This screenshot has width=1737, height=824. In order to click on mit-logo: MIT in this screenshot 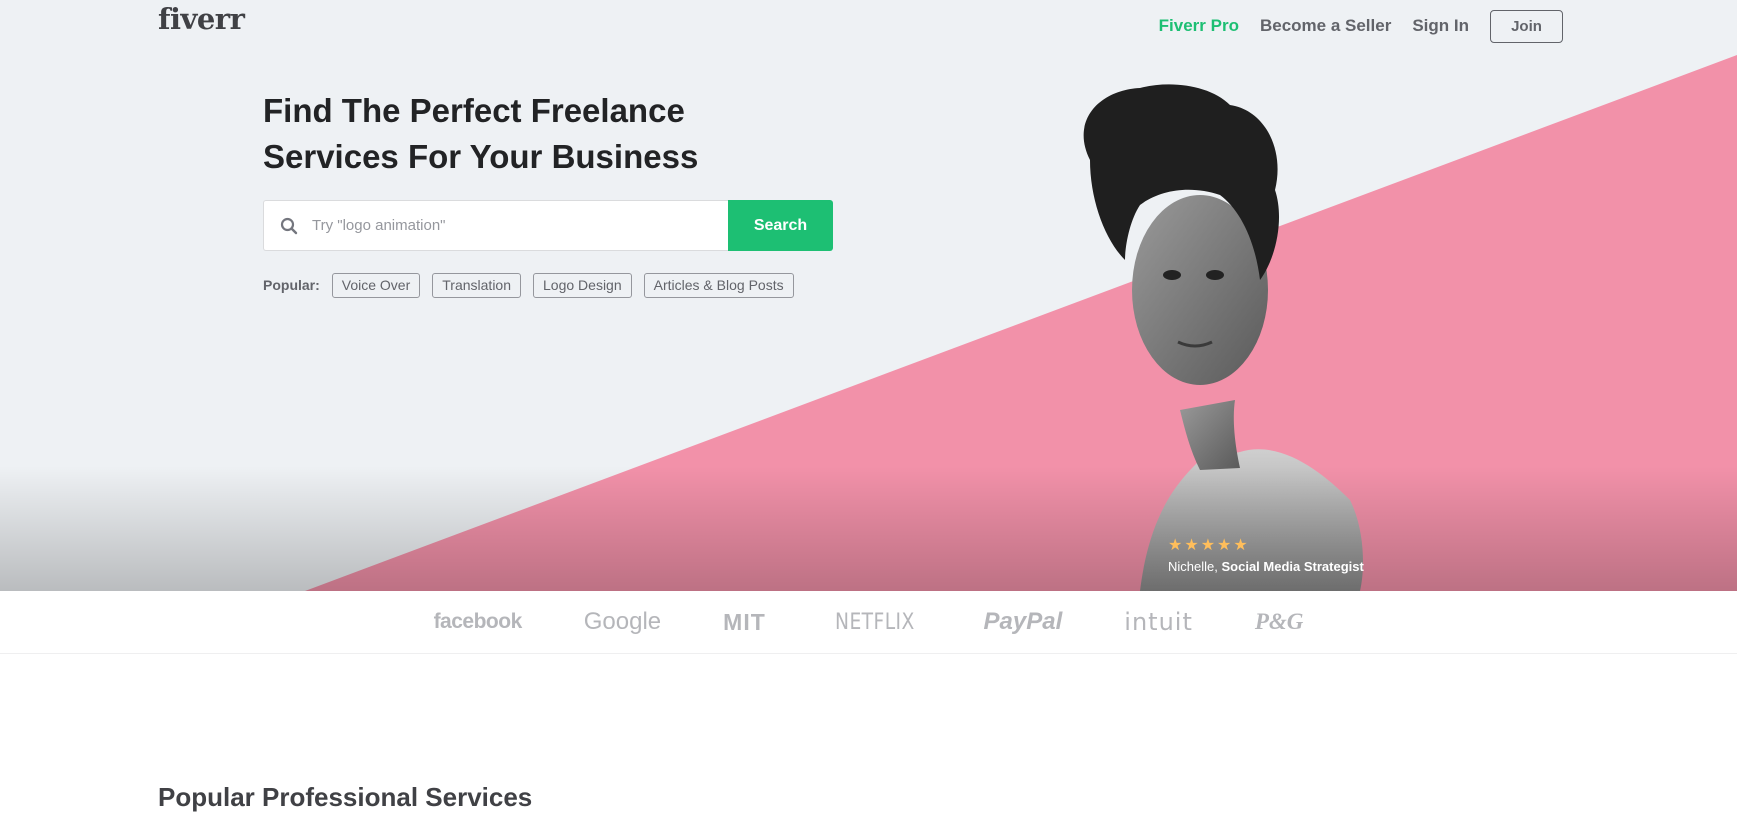, I will do `click(744, 621)`.